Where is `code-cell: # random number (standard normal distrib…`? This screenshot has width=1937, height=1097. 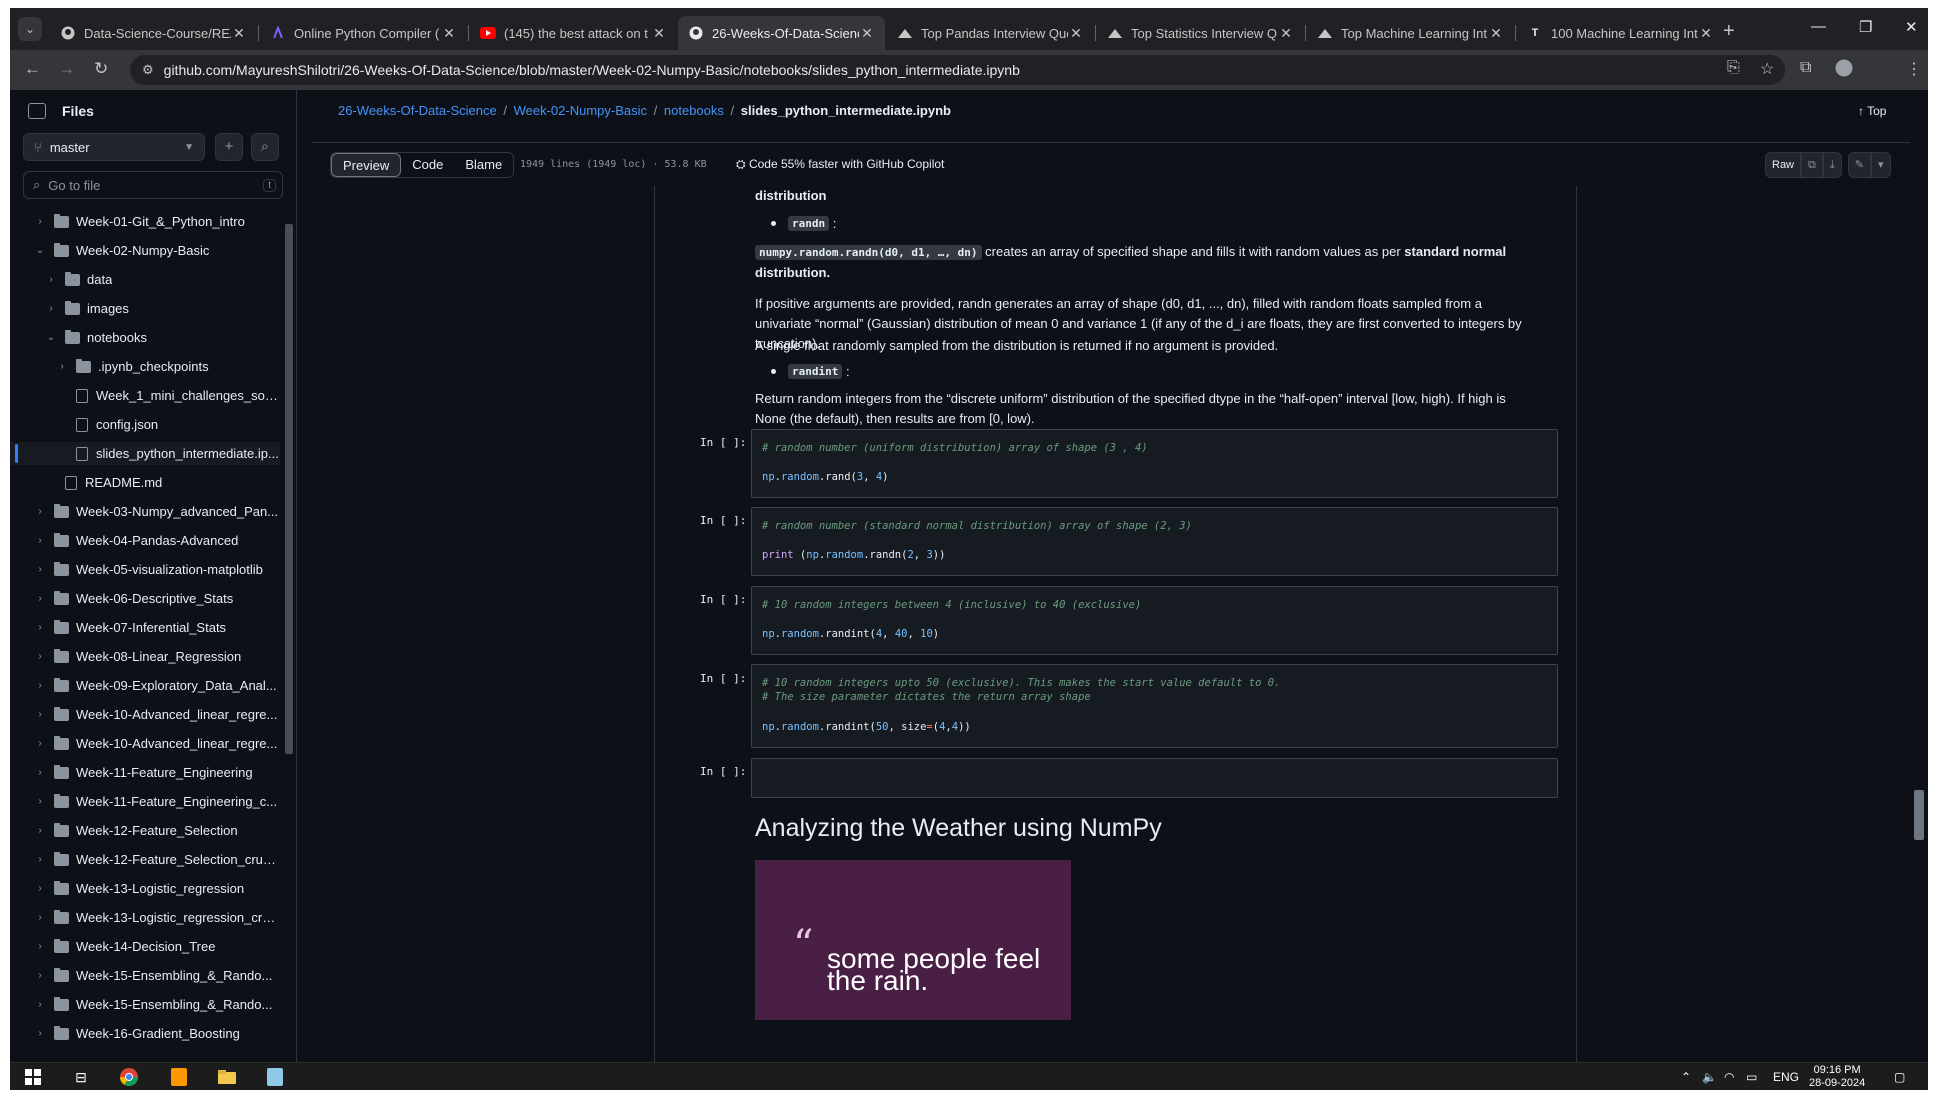
code-cell: # random number (standard normal distrib… is located at coordinates (1154, 541).